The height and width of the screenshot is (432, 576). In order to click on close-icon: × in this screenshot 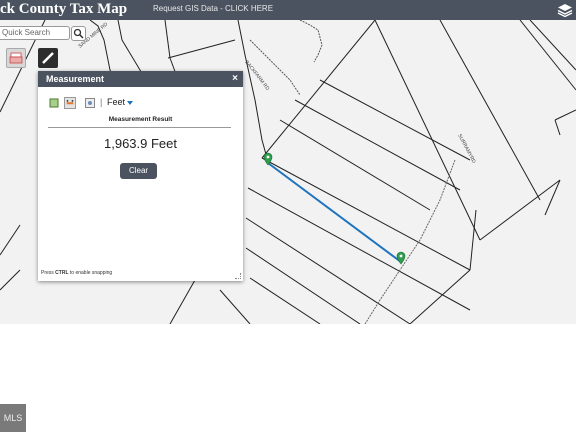, I will do `click(235, 78)`.